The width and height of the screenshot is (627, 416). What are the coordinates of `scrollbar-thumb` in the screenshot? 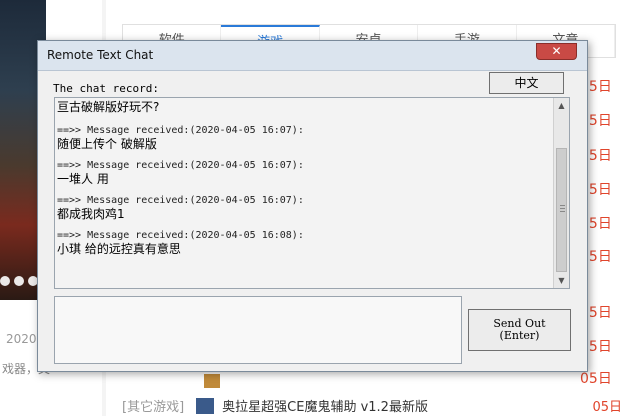 It's located at (561, 210).